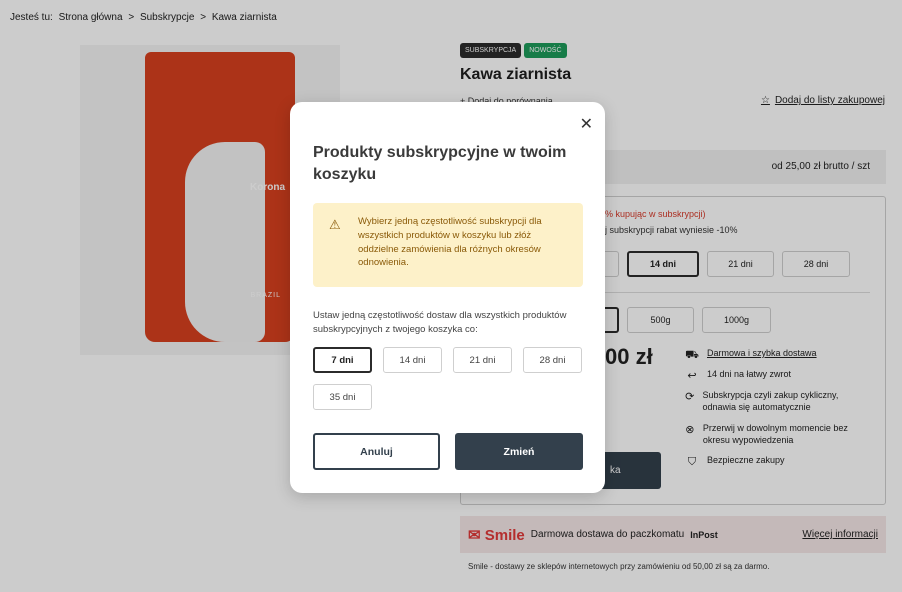 The width and height of the screenshot is (902, 592). I want to click on close-icon: ✕, so click(586, 124).